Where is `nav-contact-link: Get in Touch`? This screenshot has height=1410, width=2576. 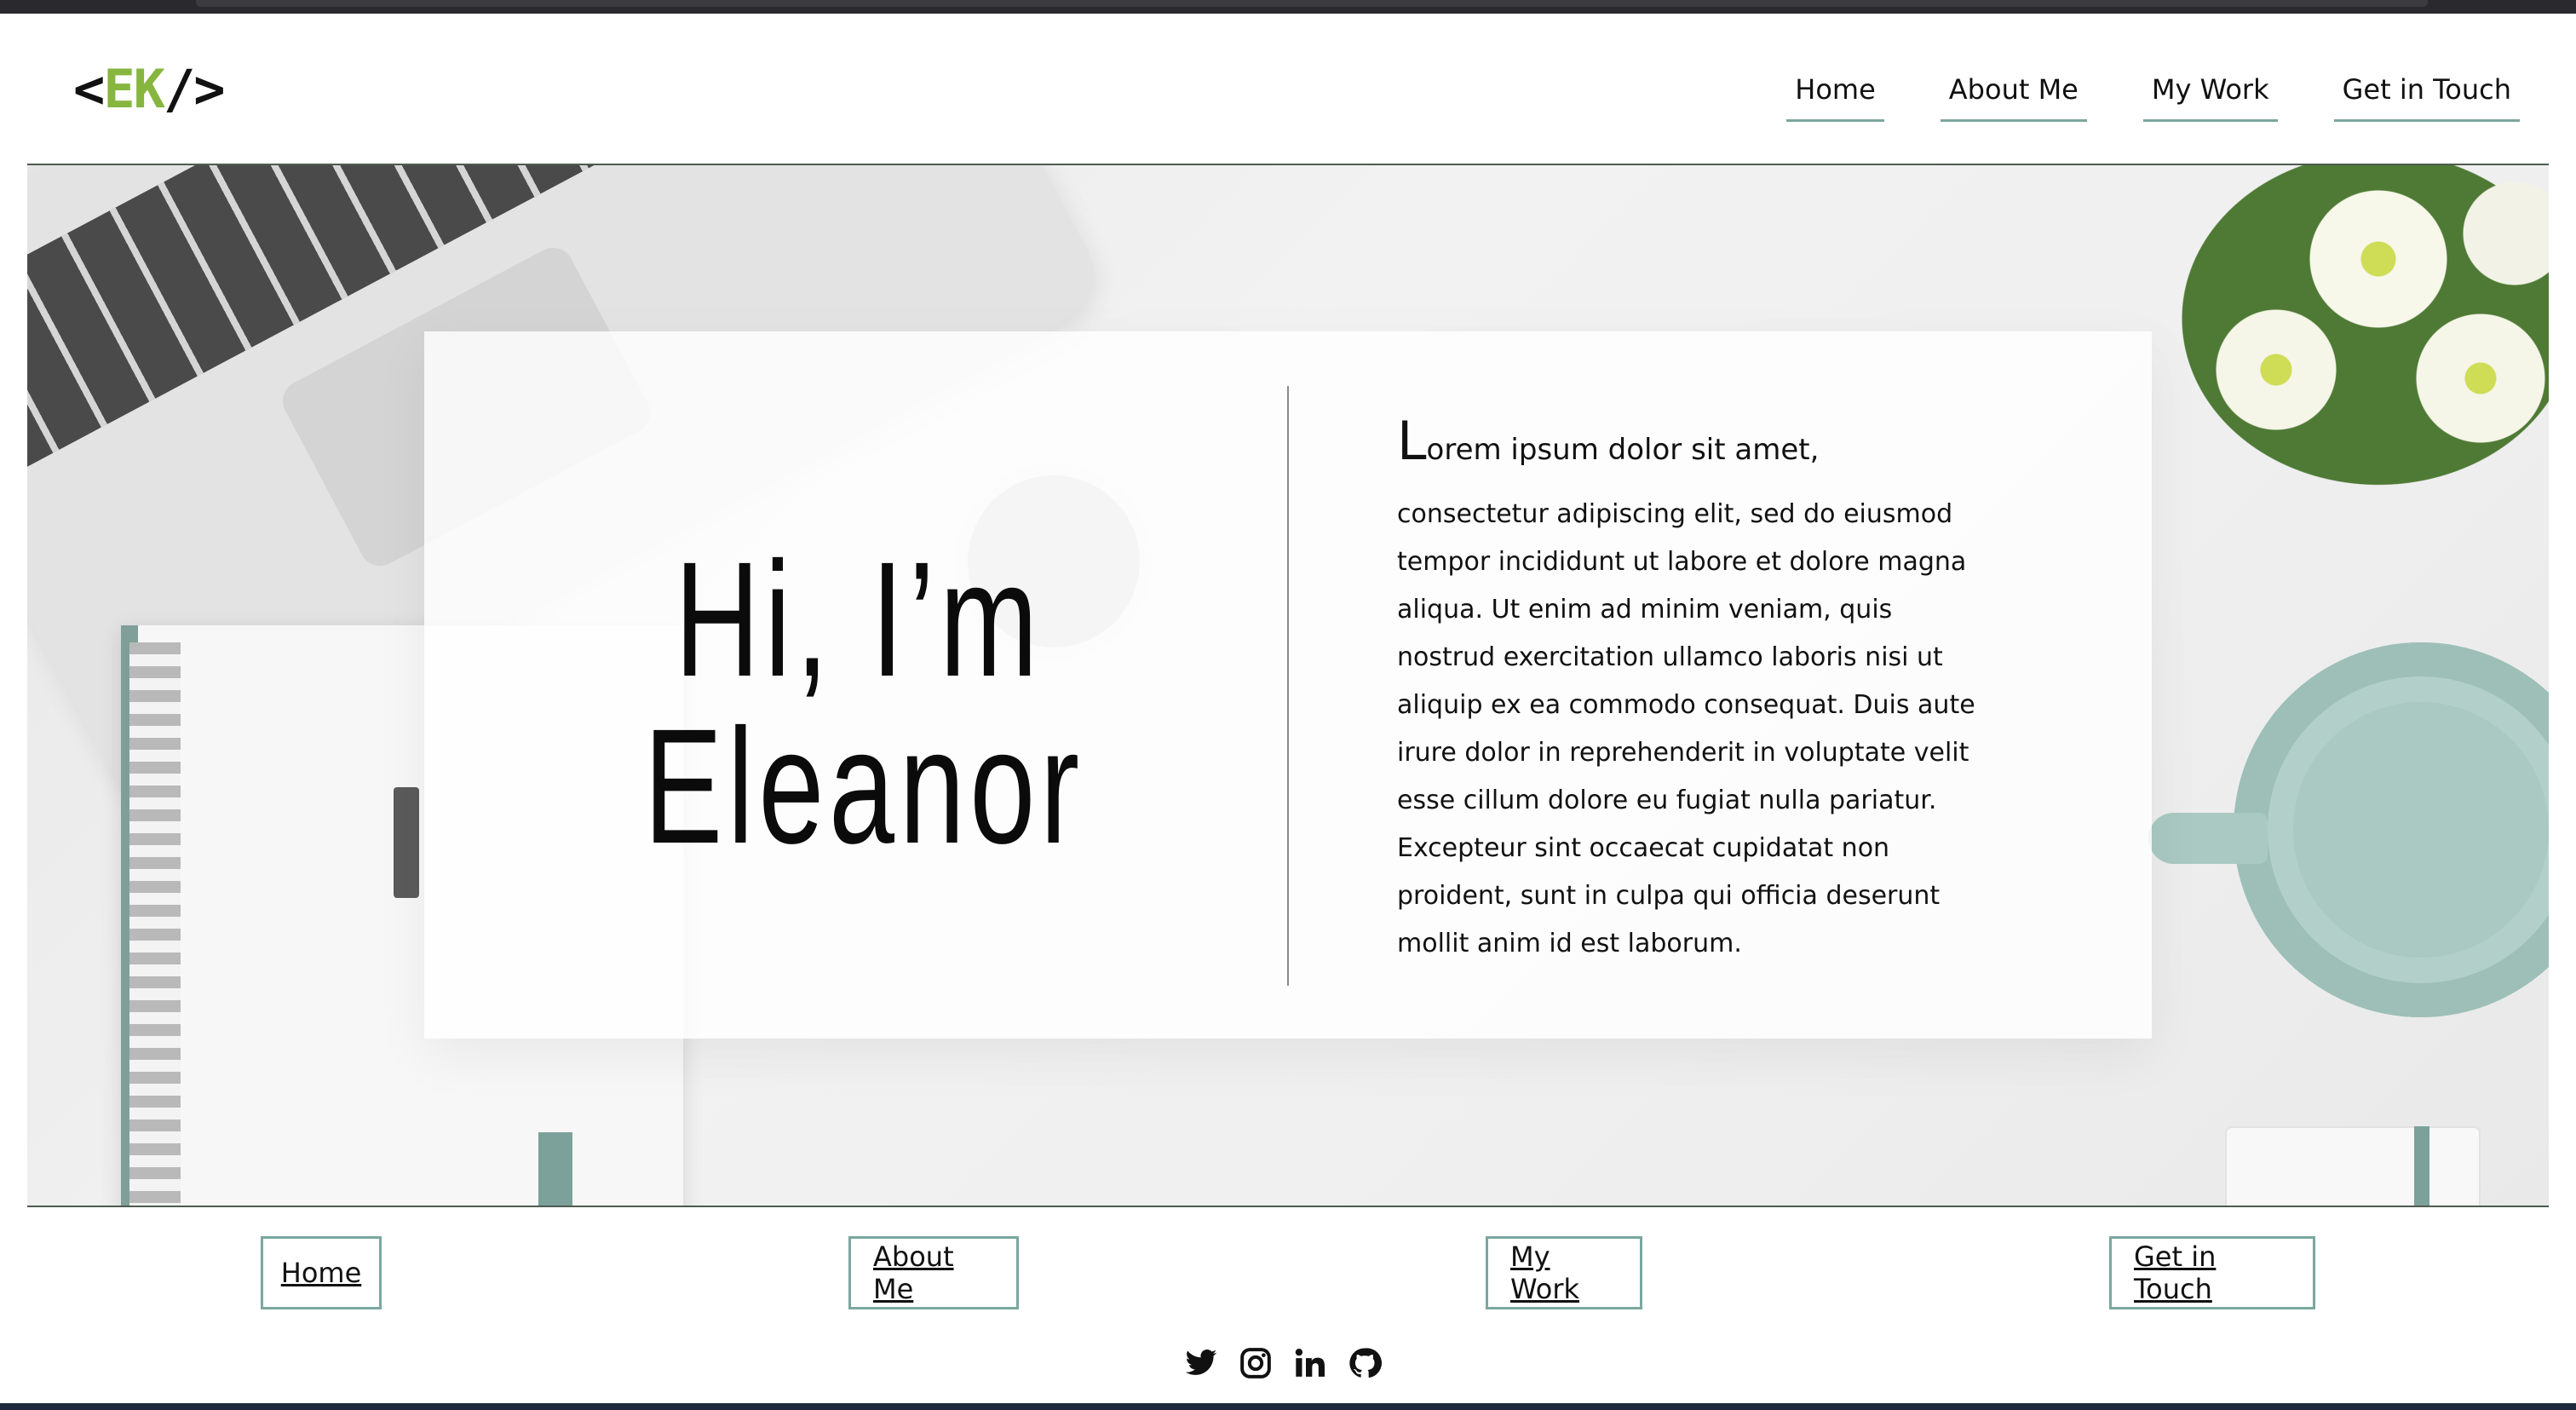 nav-contact-link: Get in Touch is located at coordinates (2427, 92).